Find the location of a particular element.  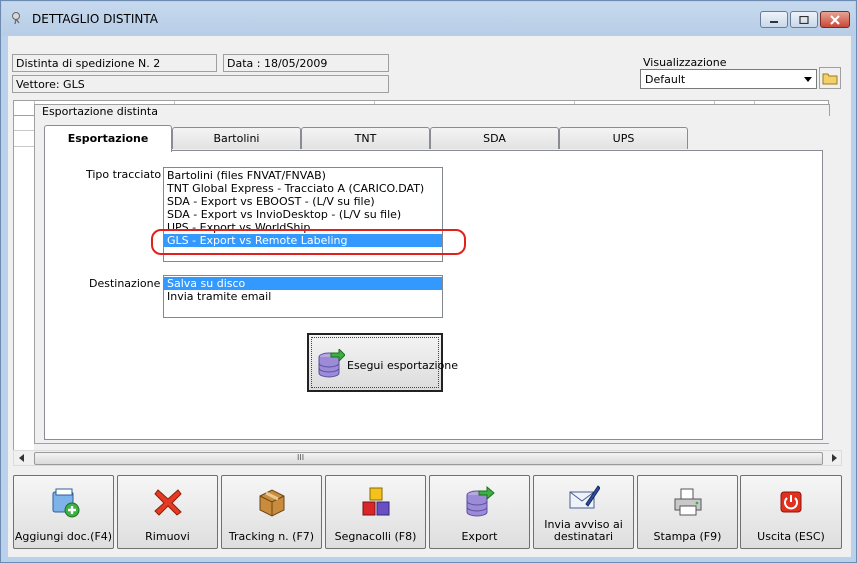

list-item: Invia tramite email is located at coordinates (303, 296).